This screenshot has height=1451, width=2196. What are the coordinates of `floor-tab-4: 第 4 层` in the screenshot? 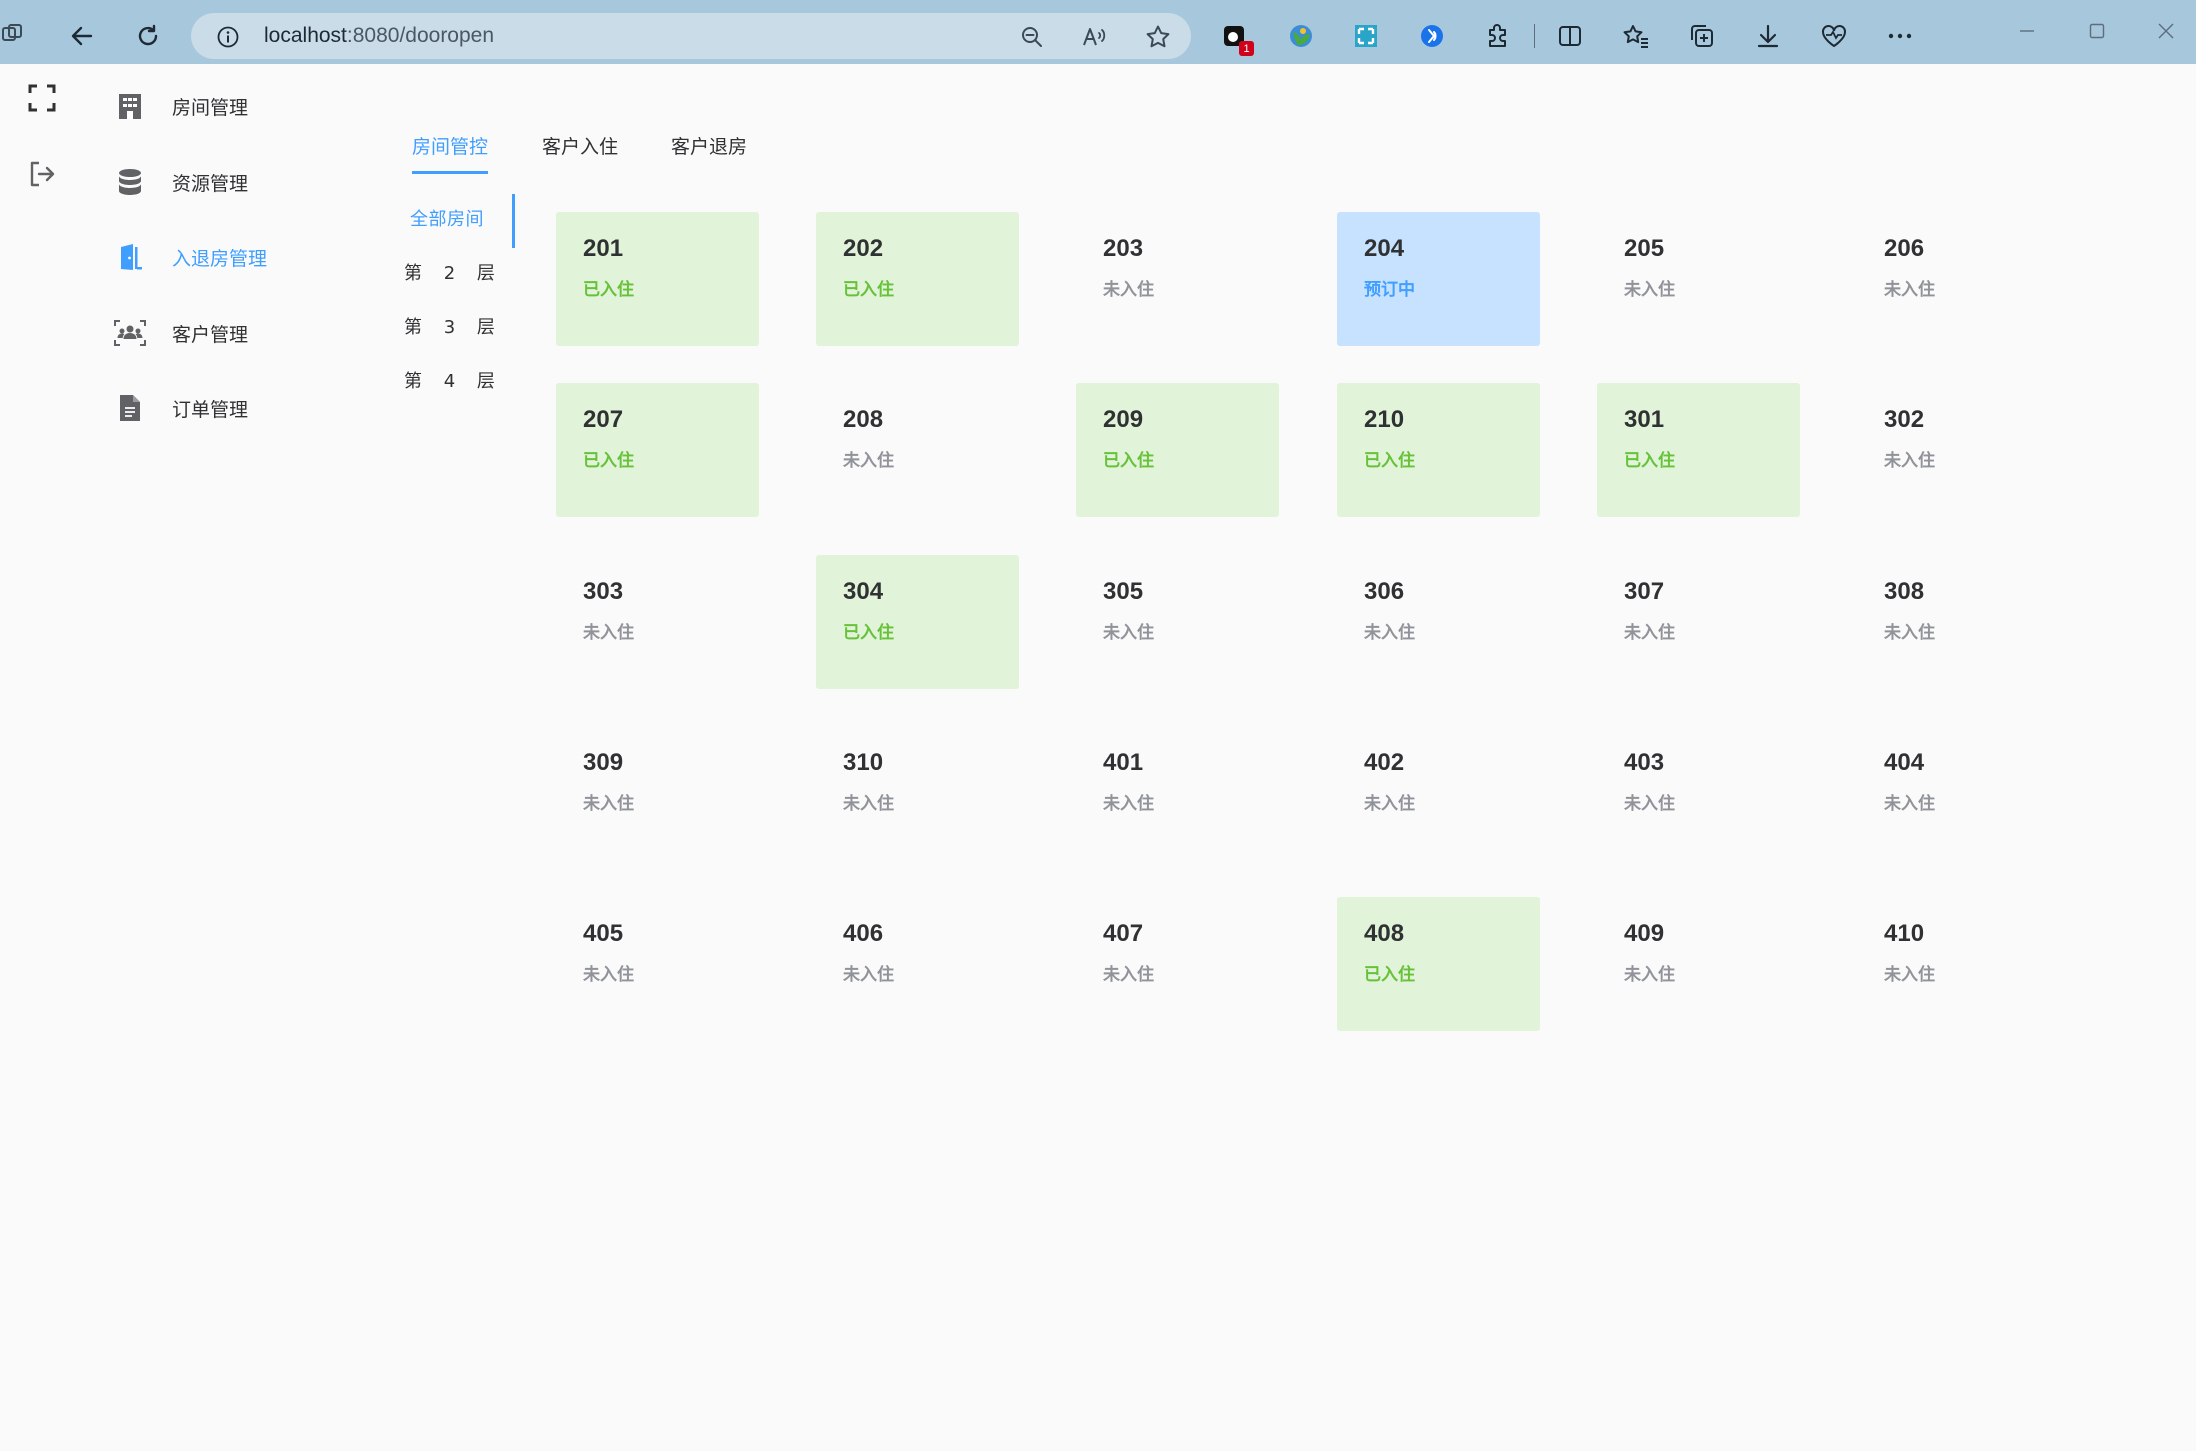 It's located at (458, 382).